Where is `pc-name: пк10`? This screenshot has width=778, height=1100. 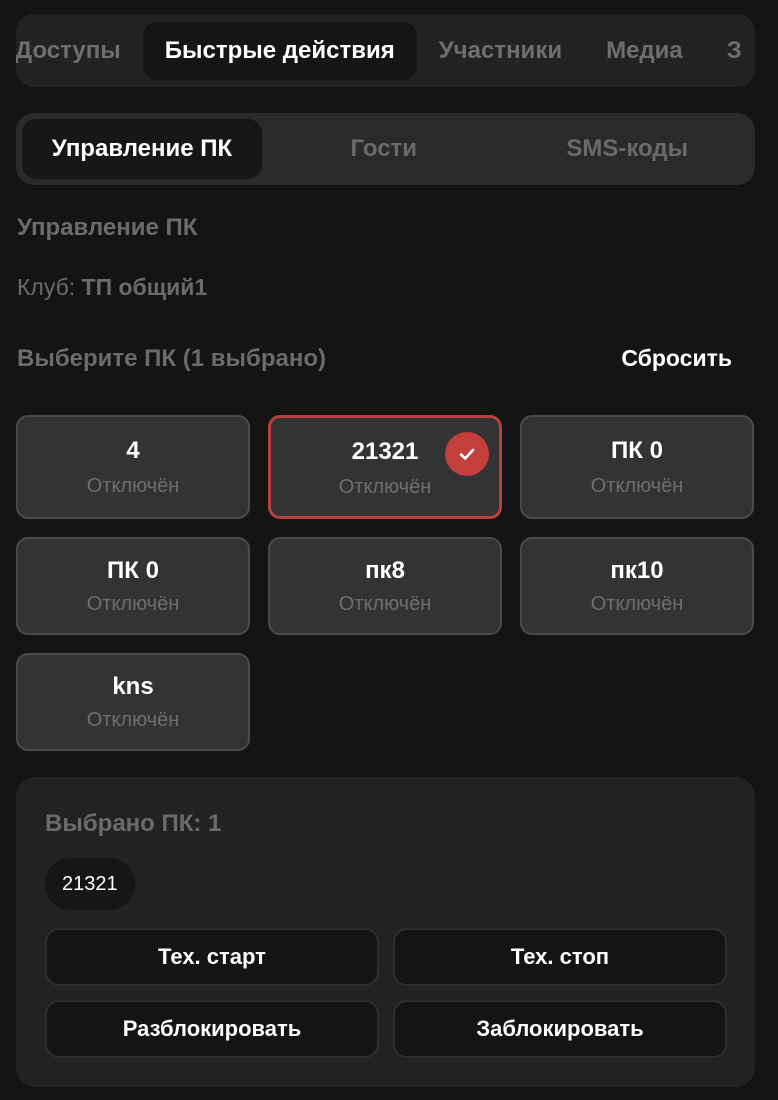 pc-name: пк10 is located at coordinates (637, 570).